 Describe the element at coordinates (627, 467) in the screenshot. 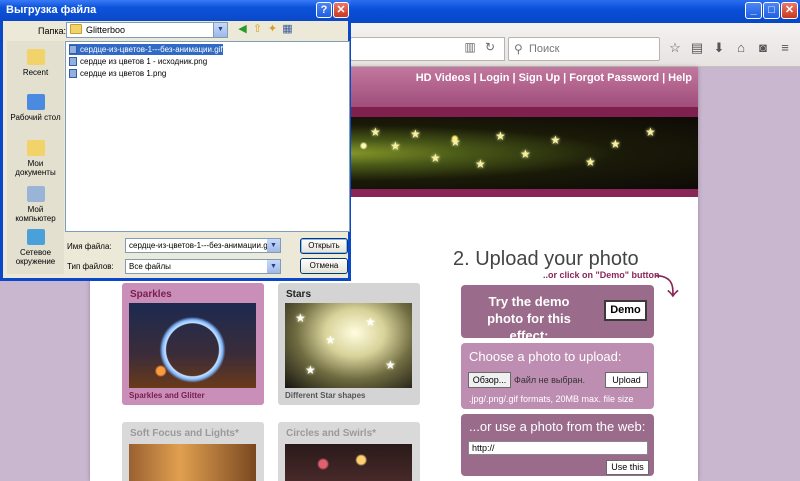

I see `use-this-button: Use this` at that location.